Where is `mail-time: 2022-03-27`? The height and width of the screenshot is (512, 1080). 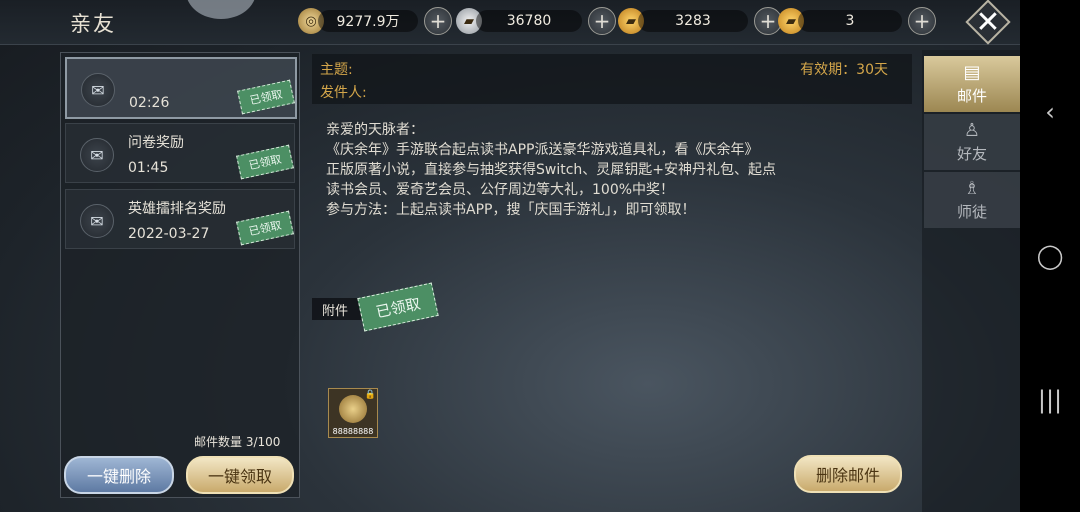
mail-time: 2022-03-27 is located at coordinates (169, 234).